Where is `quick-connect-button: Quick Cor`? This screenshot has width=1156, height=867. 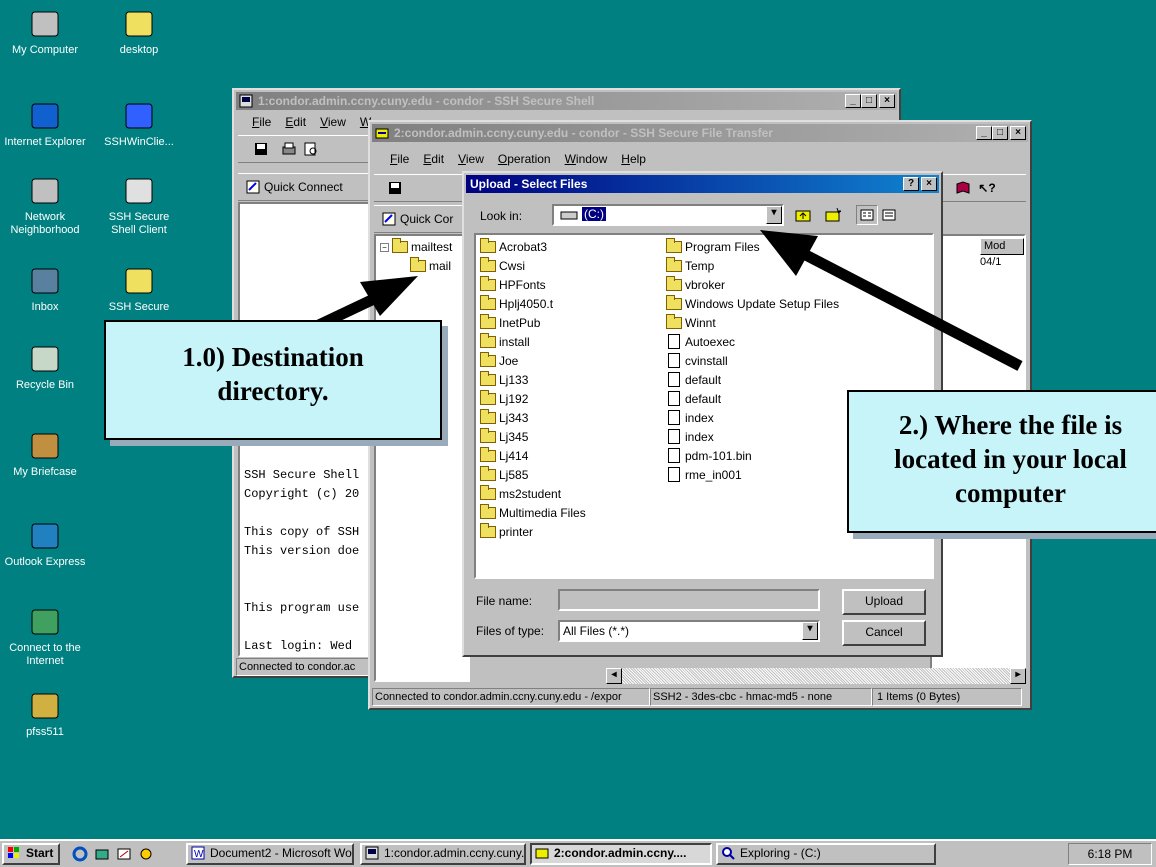 quick-connect-button: Quick Cor is located at coordinates (417, 220).